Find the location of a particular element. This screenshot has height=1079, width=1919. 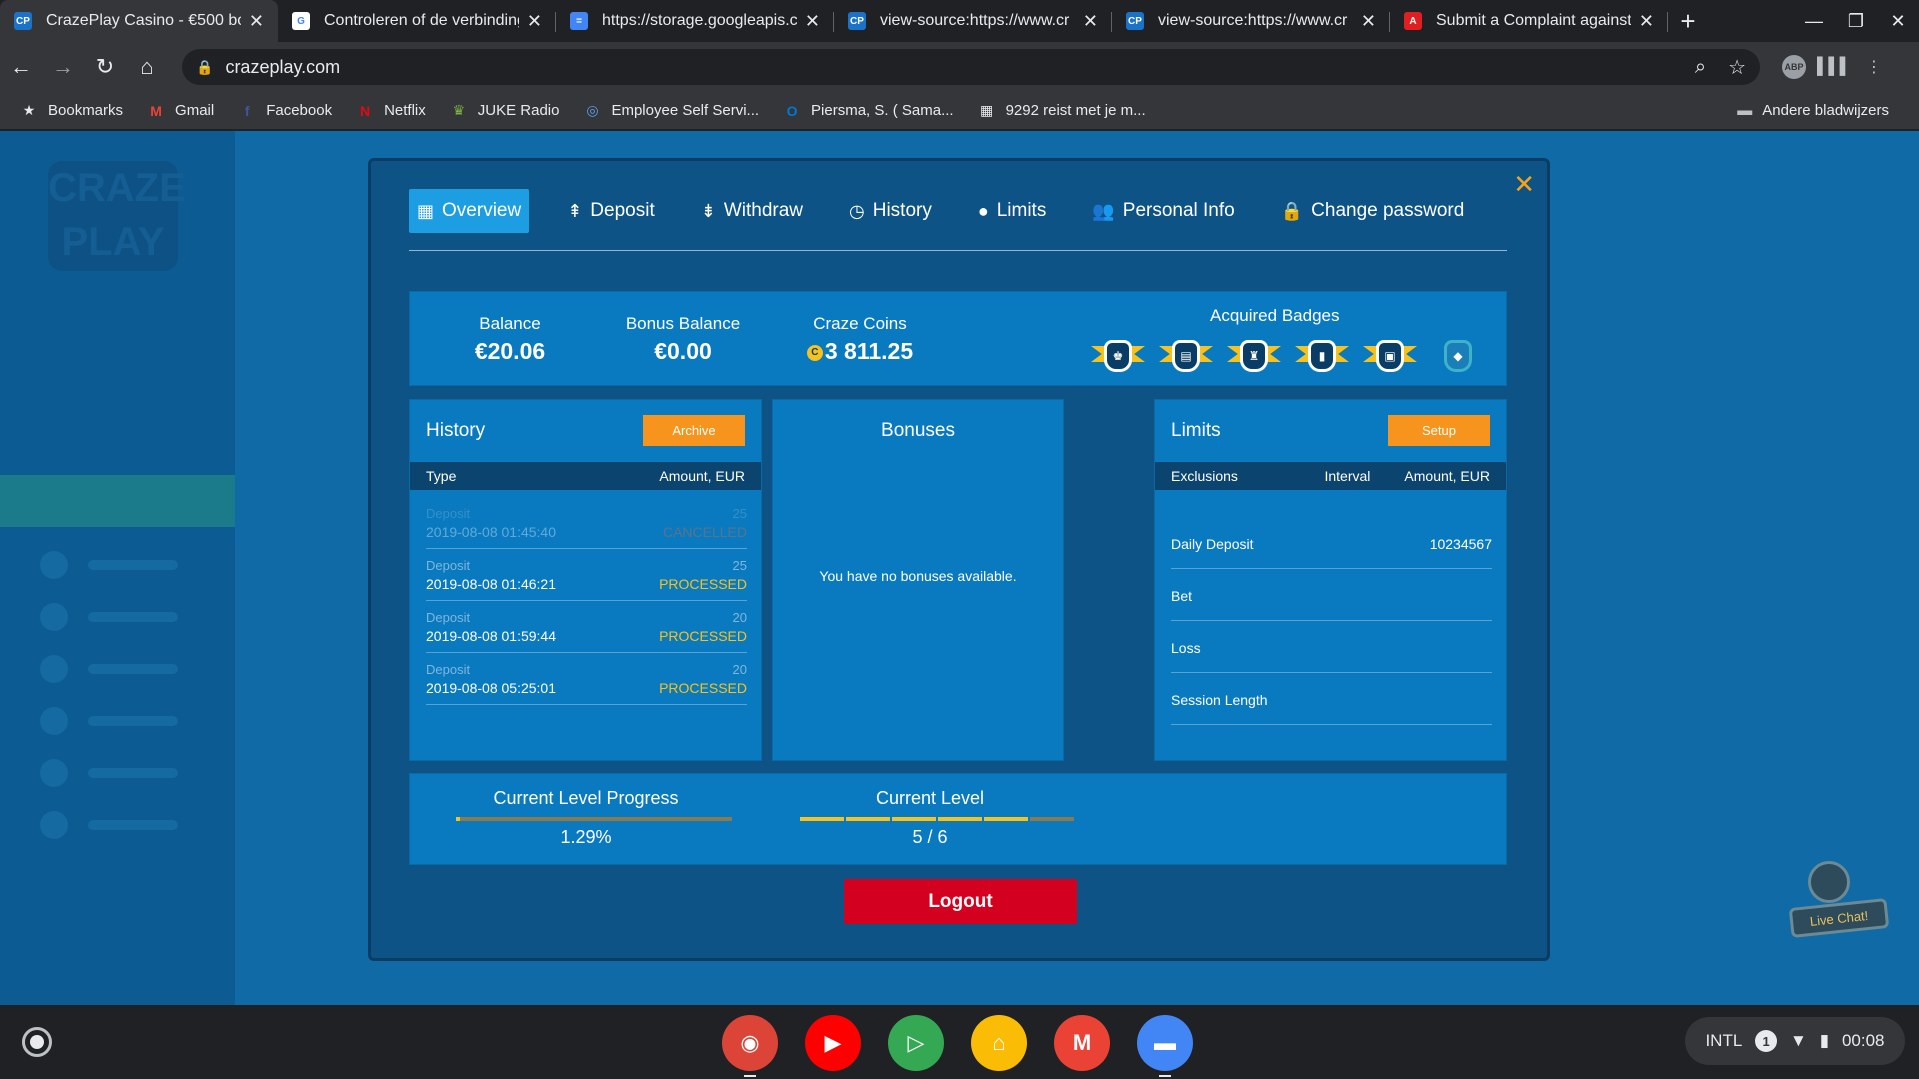

bookmark-item: M Gmail is located at coordinates (180, 111).